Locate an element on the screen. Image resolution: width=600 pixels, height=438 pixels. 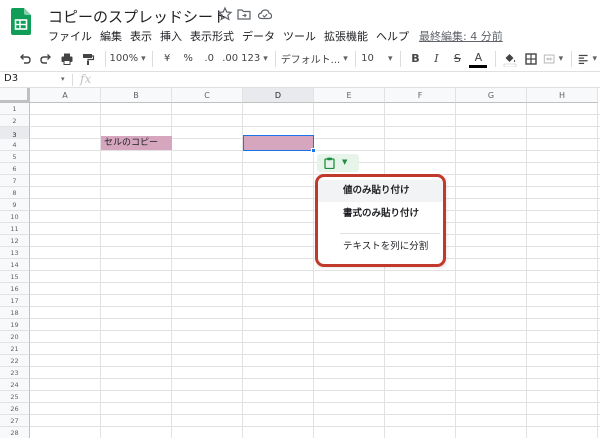
sheets-logo-icon is located at coordinates (21, 21).